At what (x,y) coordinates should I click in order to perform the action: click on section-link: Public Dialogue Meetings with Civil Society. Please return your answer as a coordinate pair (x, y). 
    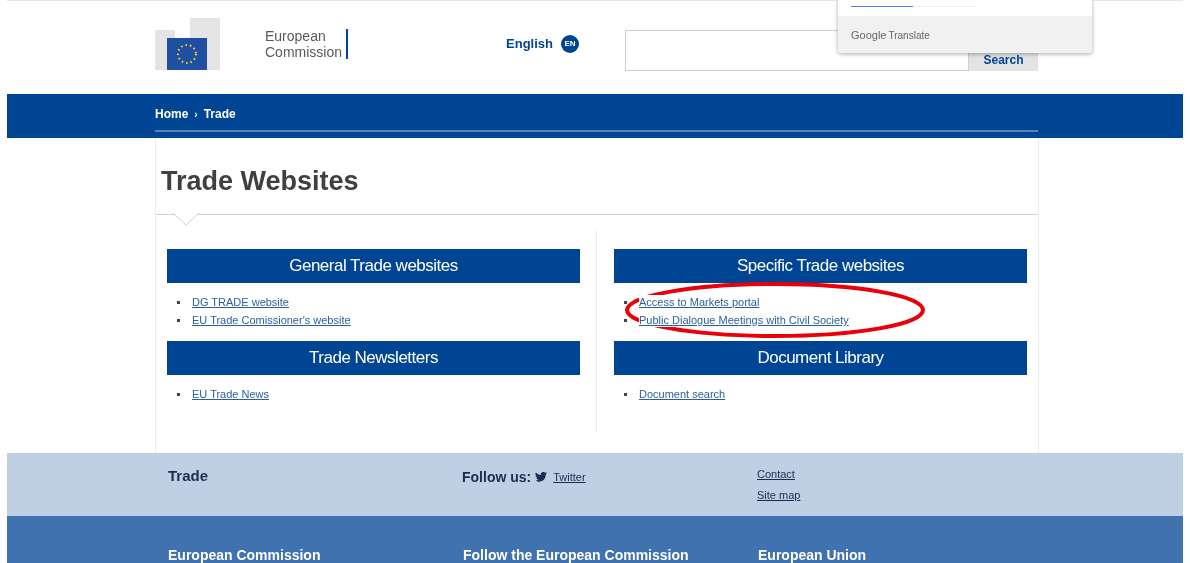
    Looking at the image, I should click on (744, 320).